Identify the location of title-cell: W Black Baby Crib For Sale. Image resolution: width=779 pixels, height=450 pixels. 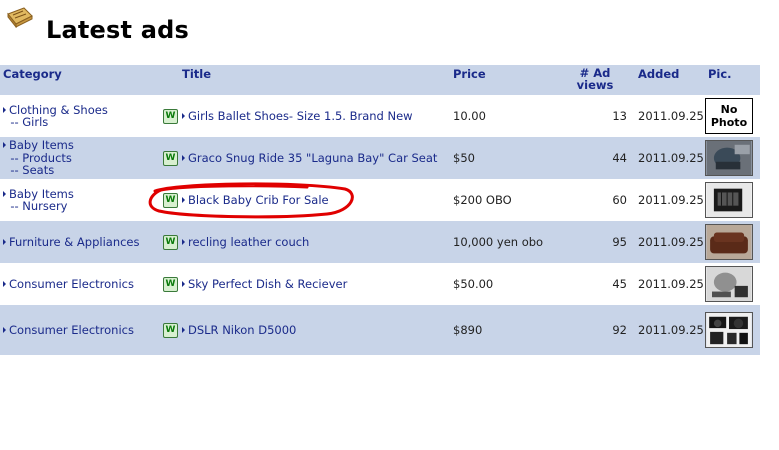
(305, 200).